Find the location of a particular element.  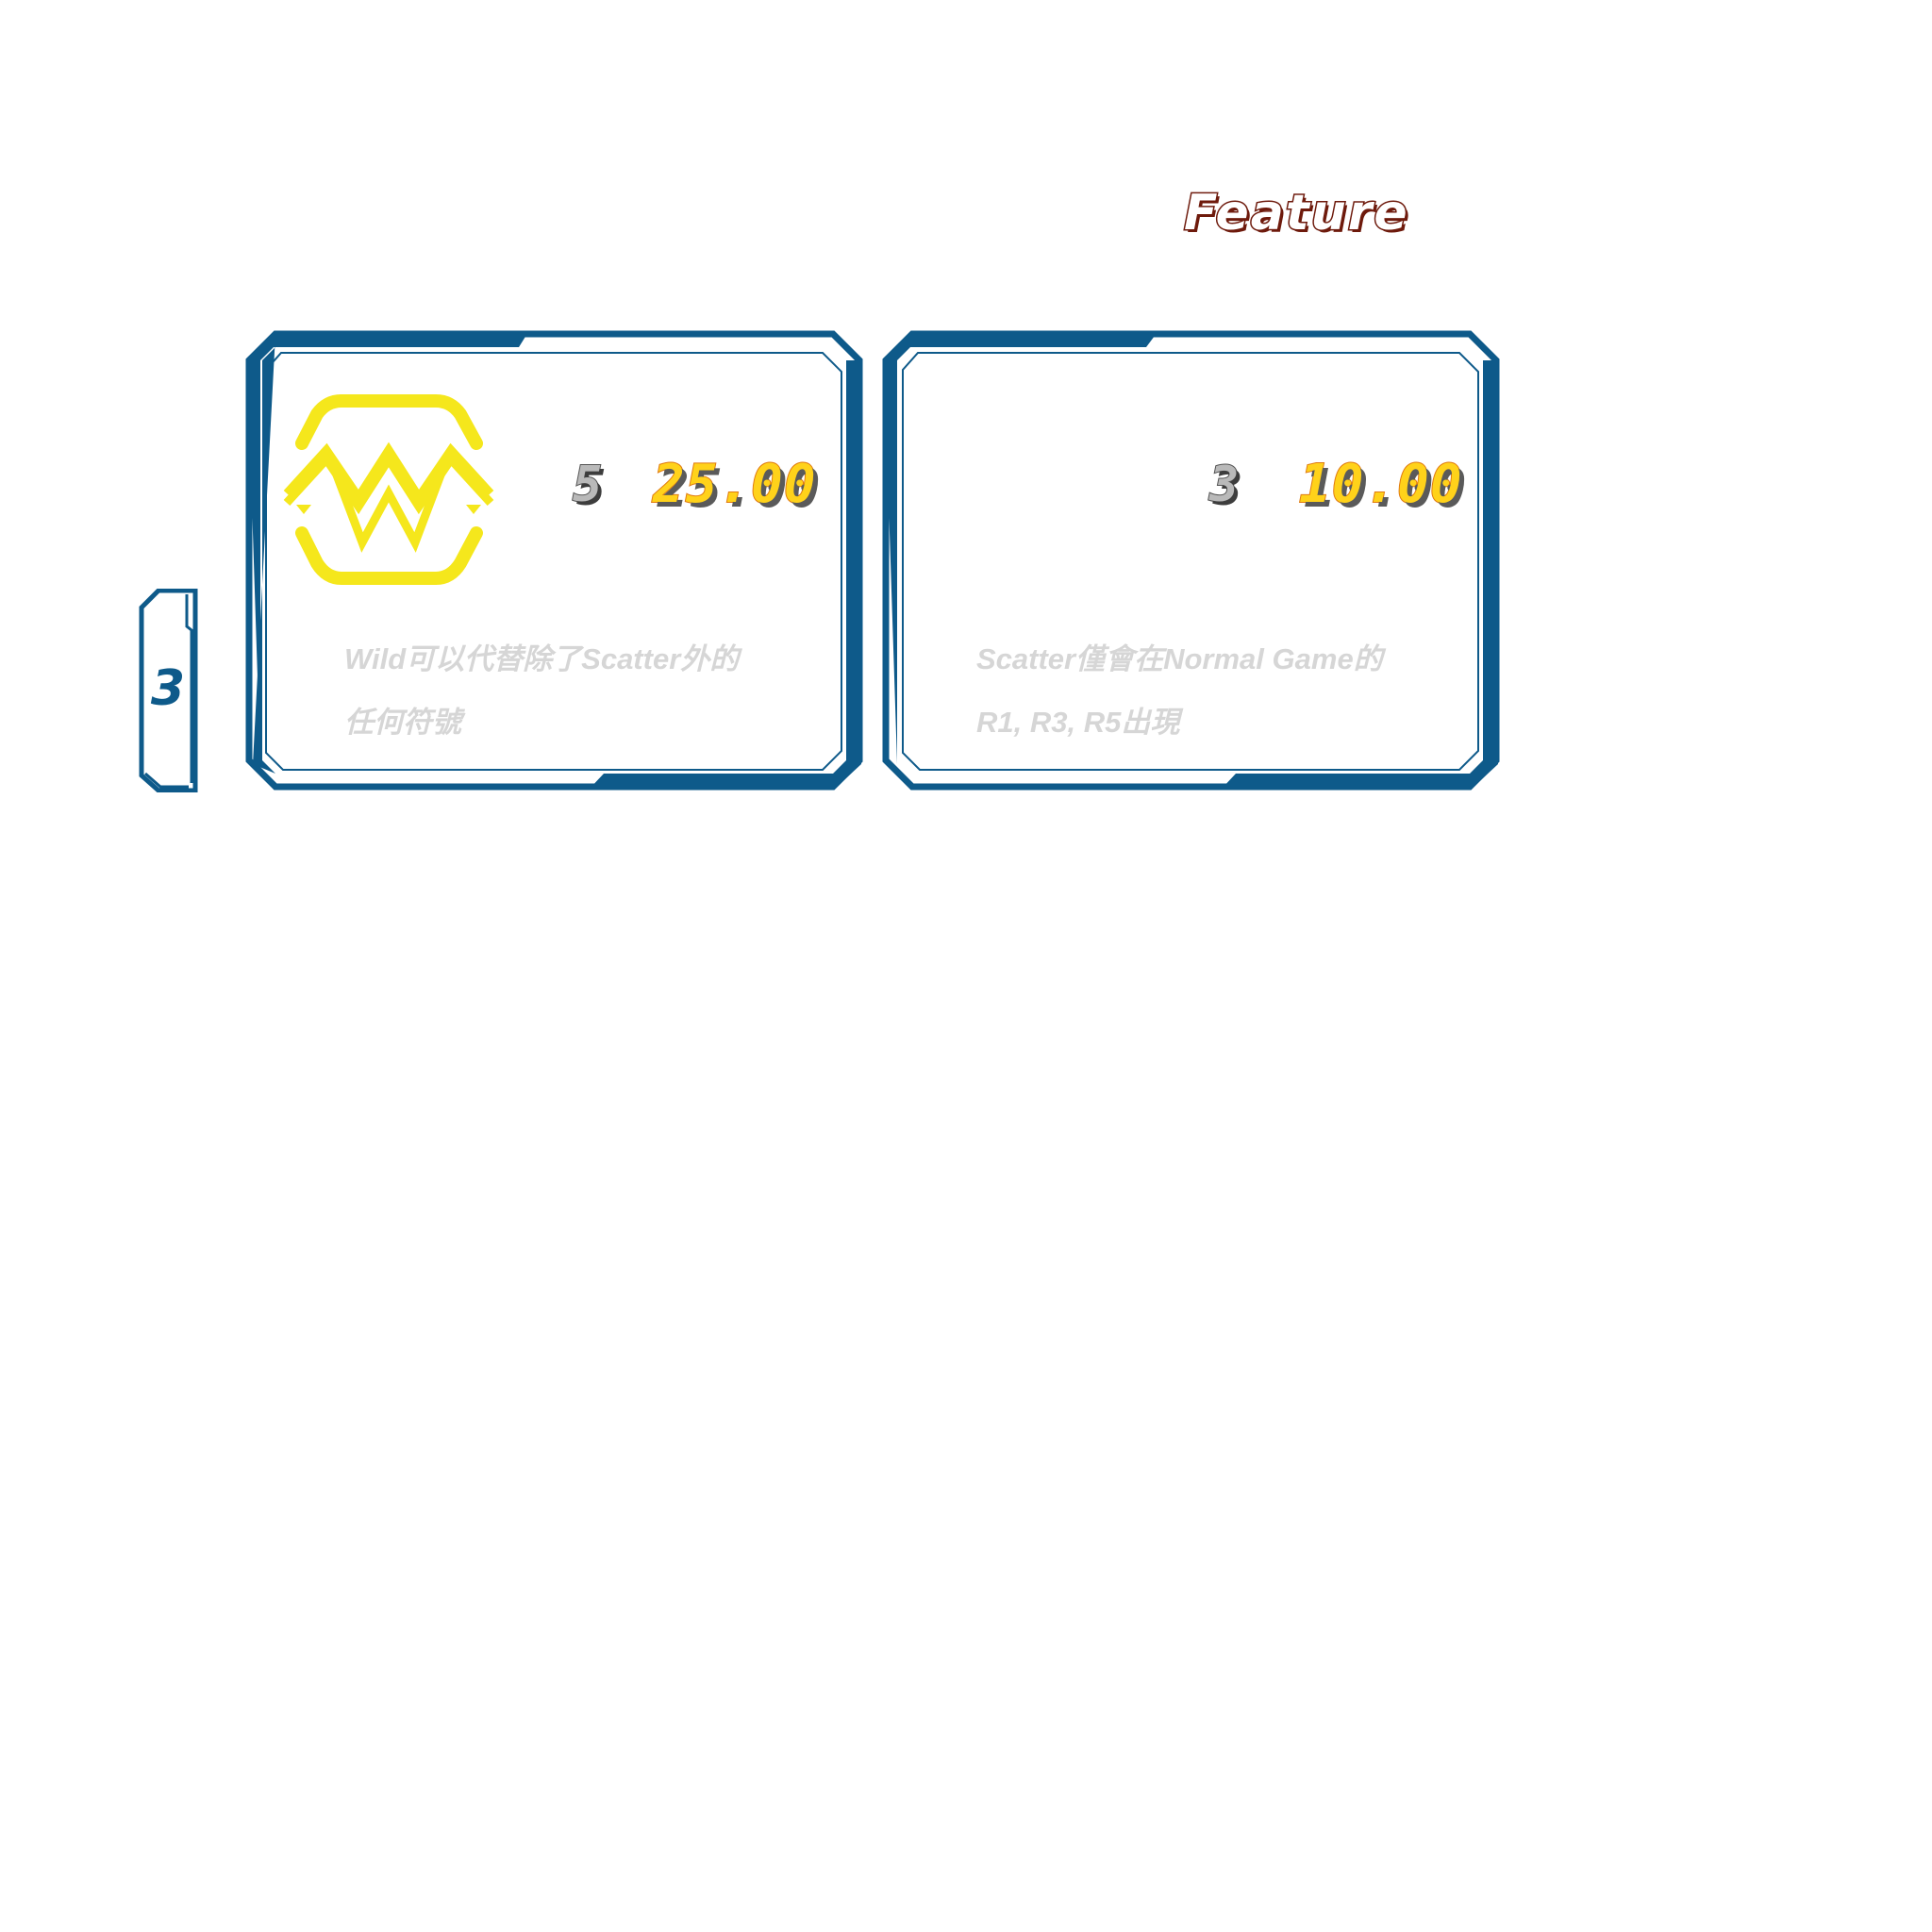

symbol-payout: 25.00 is located at coordinates (735, 485).